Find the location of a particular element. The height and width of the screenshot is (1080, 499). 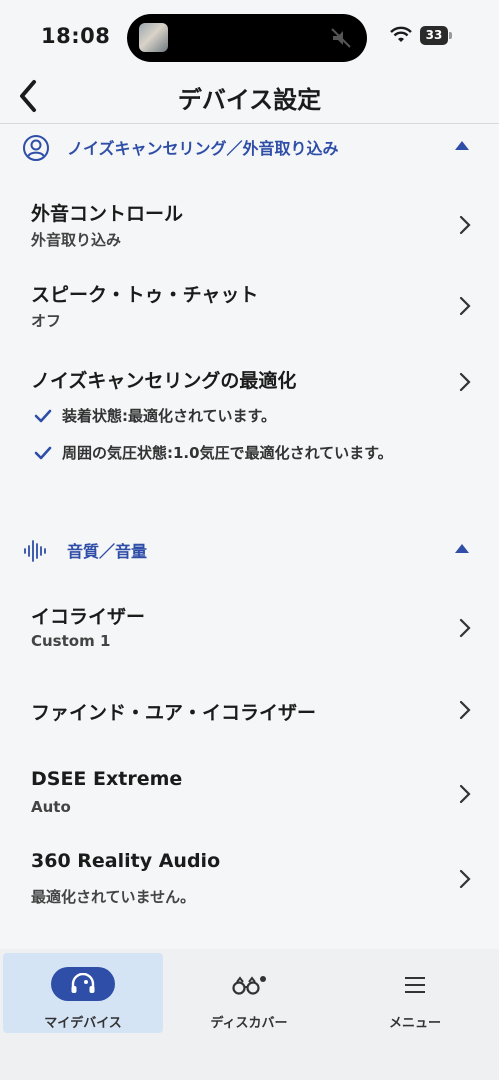

row-title: イコライザー is located at coordinates (88, 617).